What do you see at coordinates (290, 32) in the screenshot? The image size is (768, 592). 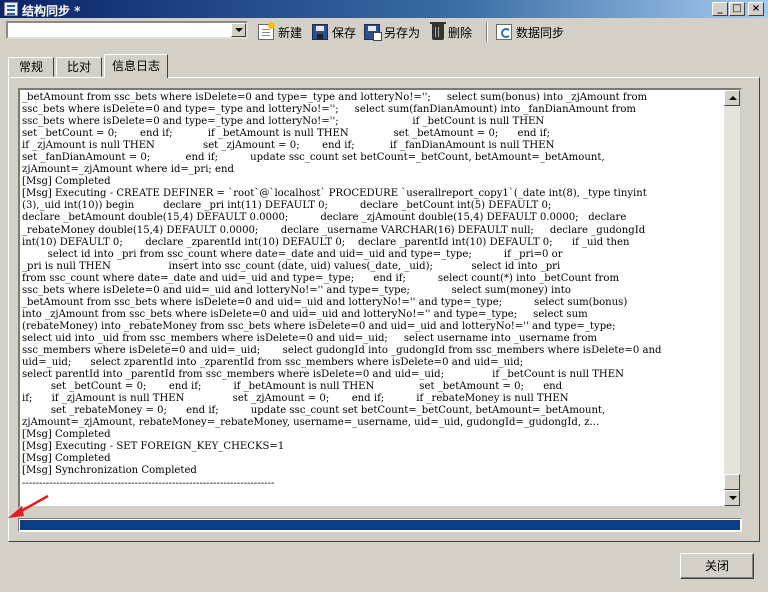 I see `new-button-label: 新建` at bounding box center [290, 32].